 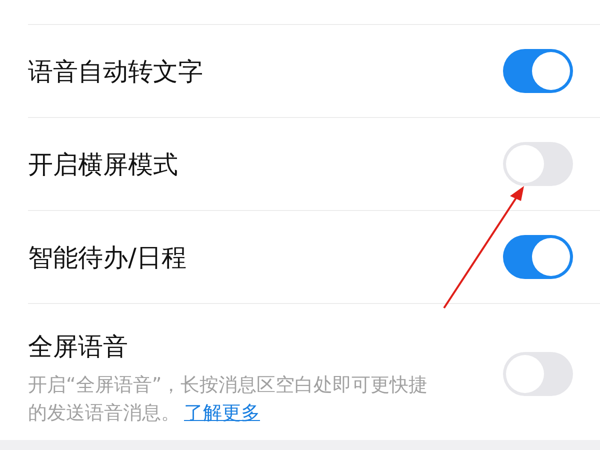 I want to click on setting-label: 语音自动转文字, so click(x=115, y=71).